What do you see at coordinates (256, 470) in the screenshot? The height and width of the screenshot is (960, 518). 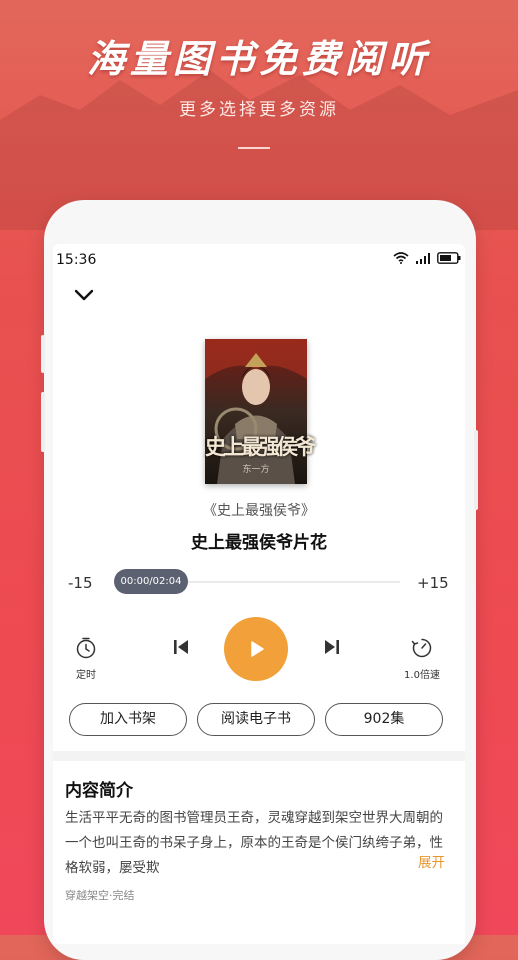 I see `cover-author: 东一方` at bounding box center [256, 470].